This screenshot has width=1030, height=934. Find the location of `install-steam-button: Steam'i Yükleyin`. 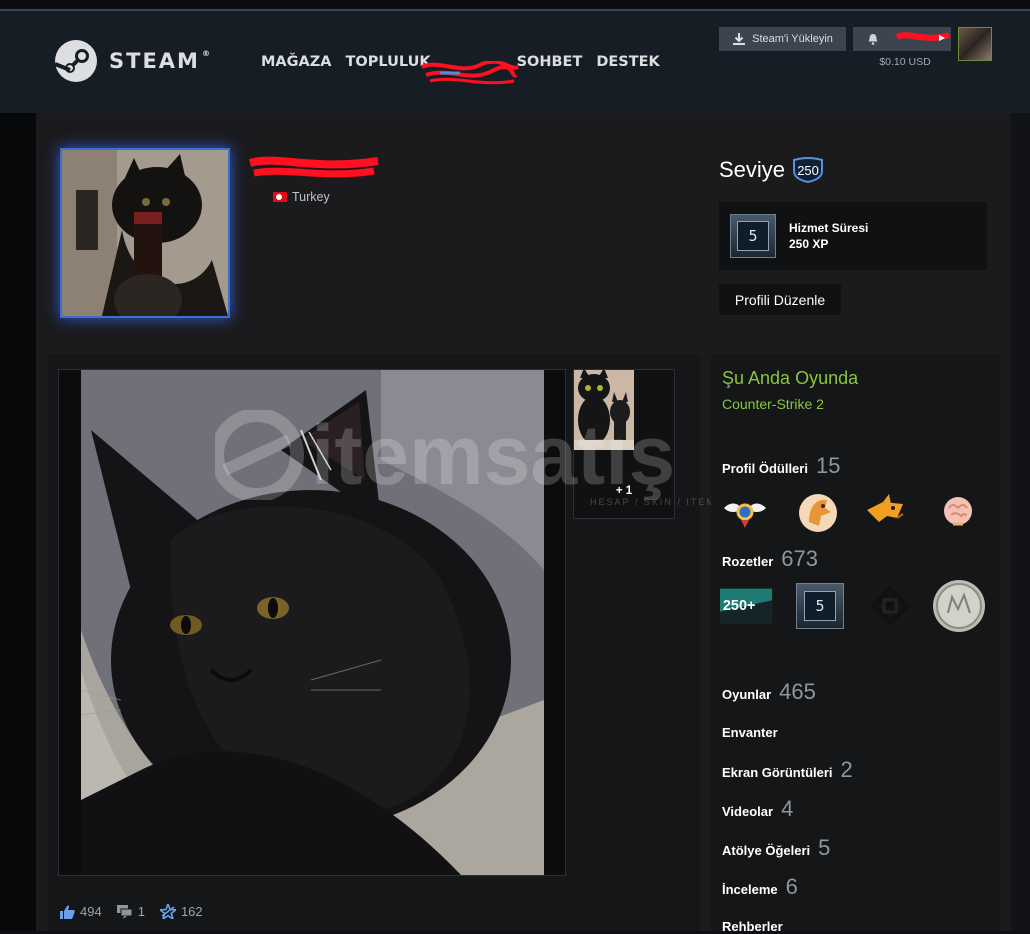

install-steam-button: Steam'i Yükleyin is located at coordinates (782, 39).